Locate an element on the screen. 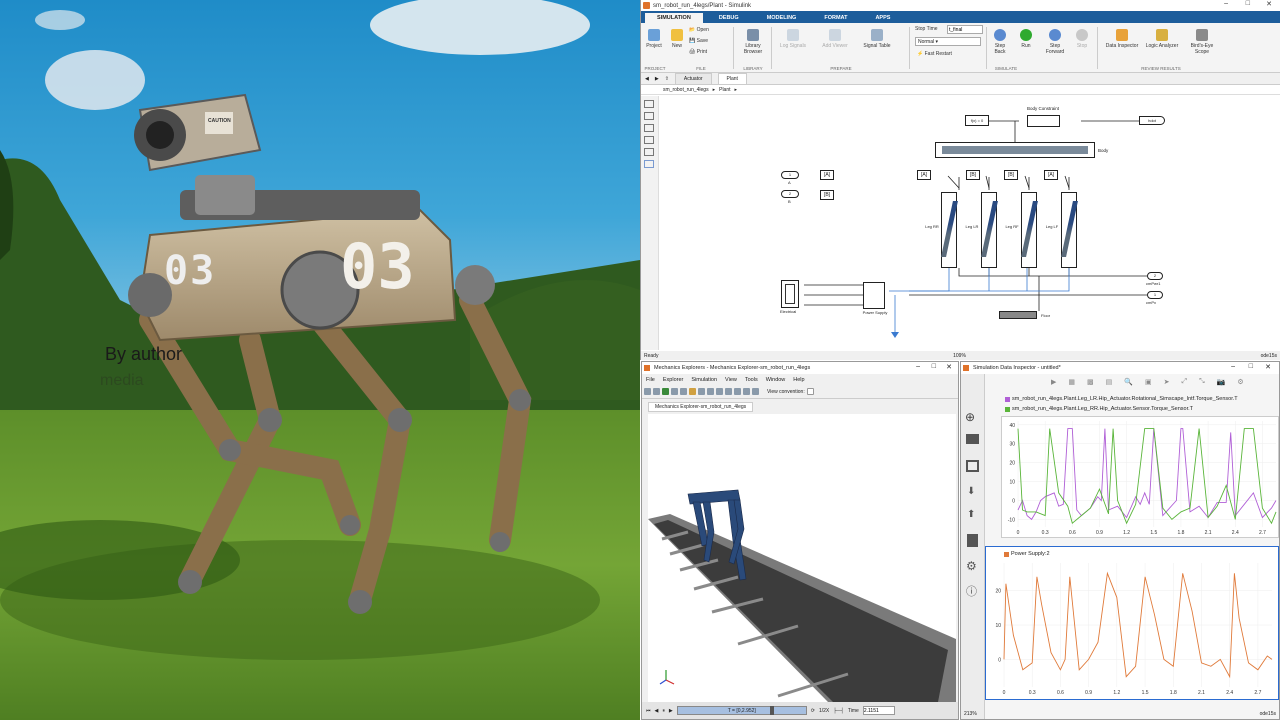  sdi-collapse-icon: ⤡ is located at coordinates (1202, 382).